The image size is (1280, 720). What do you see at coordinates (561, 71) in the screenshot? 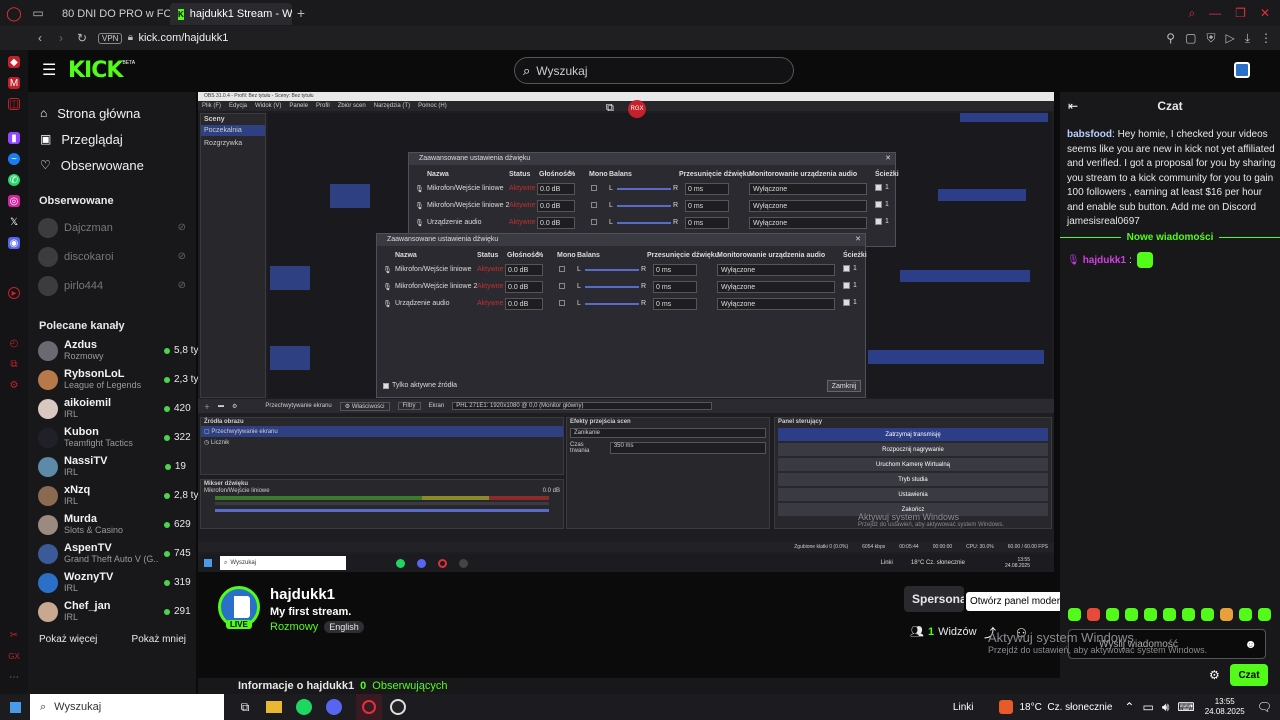
I see `search-input: Wyszukaj` at bounding box center [561, 71].